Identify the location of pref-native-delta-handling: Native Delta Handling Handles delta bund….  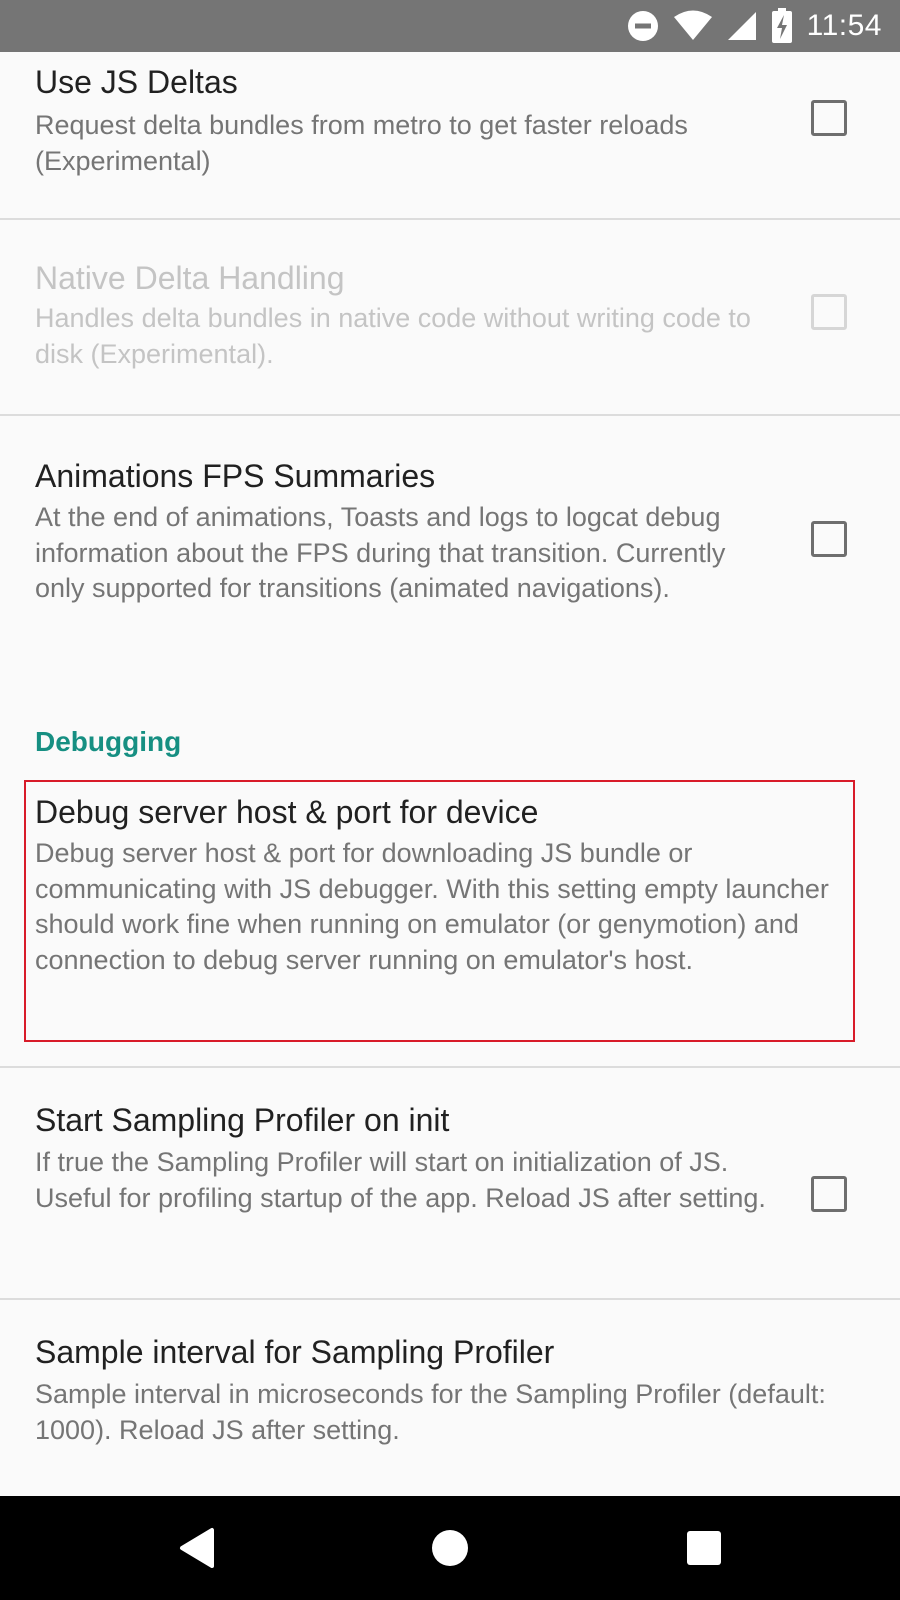
(450, 316).